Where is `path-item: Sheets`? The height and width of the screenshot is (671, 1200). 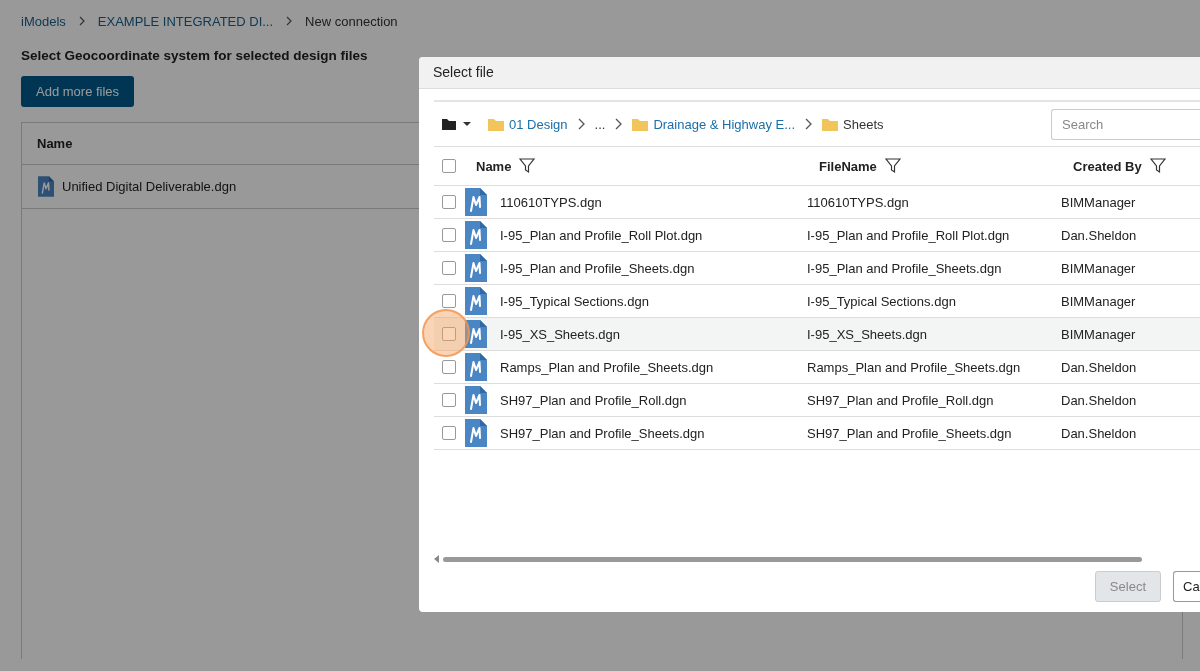 path-item: Sheets is located at coordinates (863, 124).